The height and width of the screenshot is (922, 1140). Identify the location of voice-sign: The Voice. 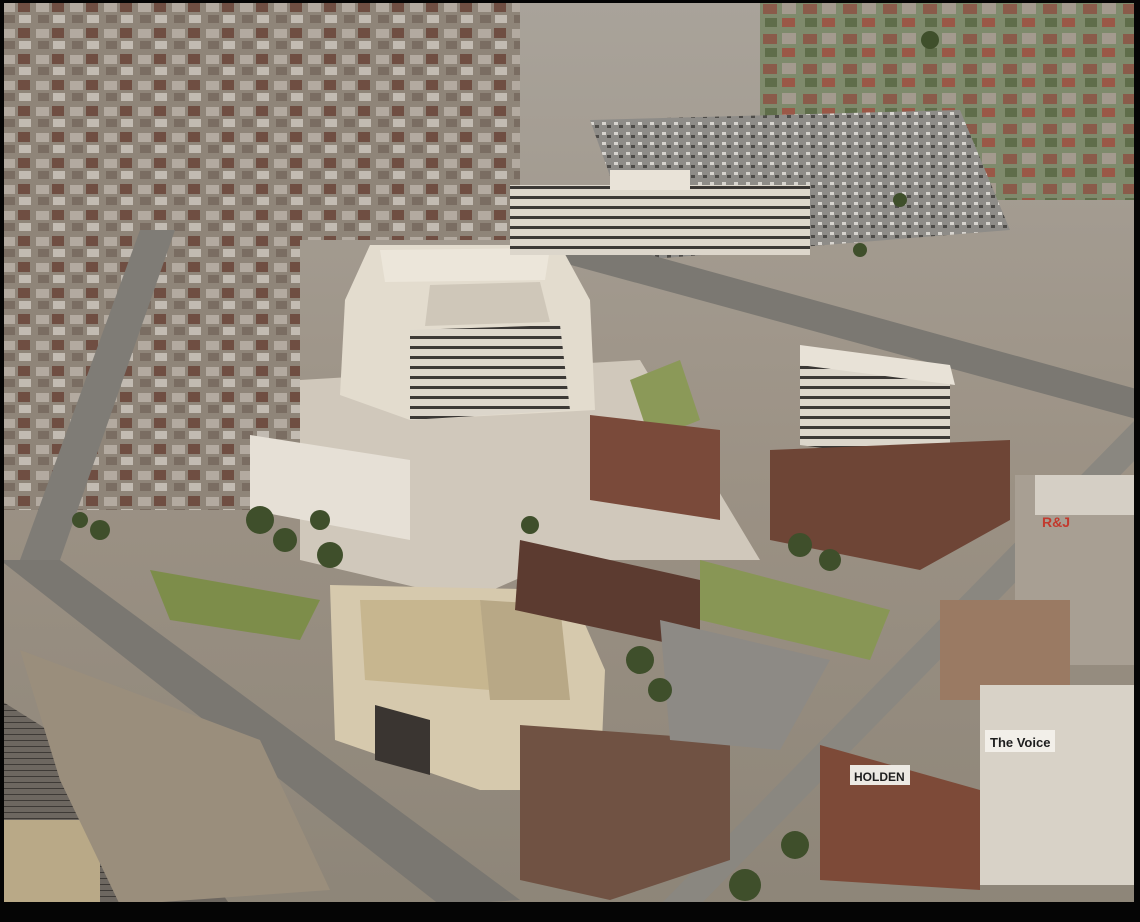
(1020, 742).